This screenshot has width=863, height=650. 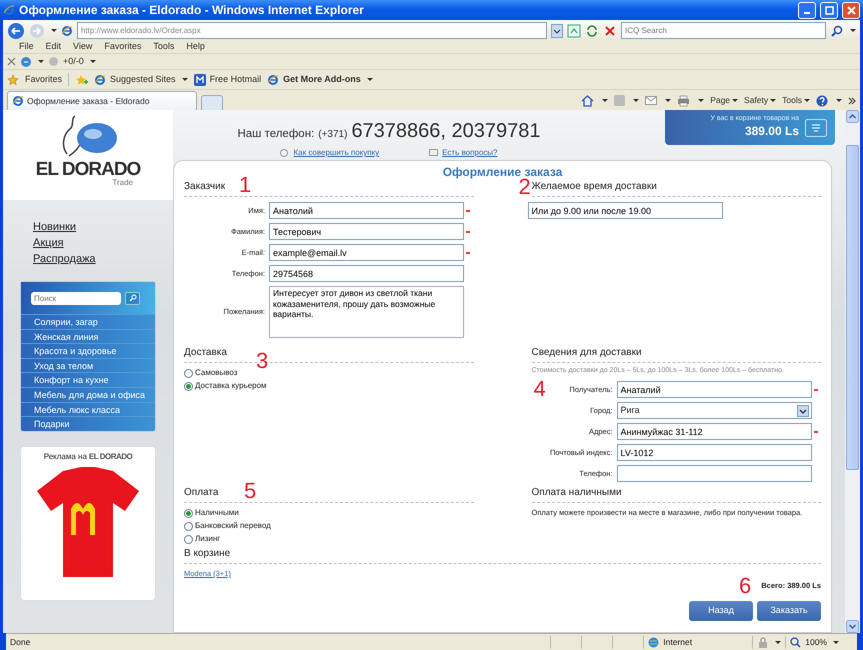 I want to click on search-button, so click(x=132, y=298).